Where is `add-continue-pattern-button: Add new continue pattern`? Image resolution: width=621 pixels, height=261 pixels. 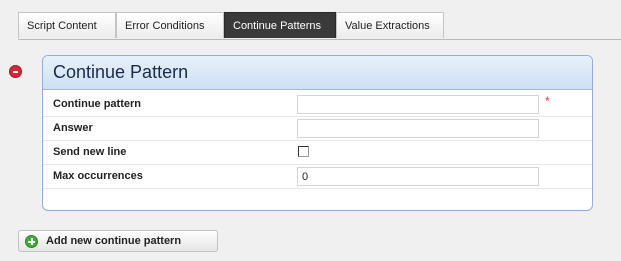 add-continue-pattern-button: Add new continue pattern is located at coordinates (118, 241).